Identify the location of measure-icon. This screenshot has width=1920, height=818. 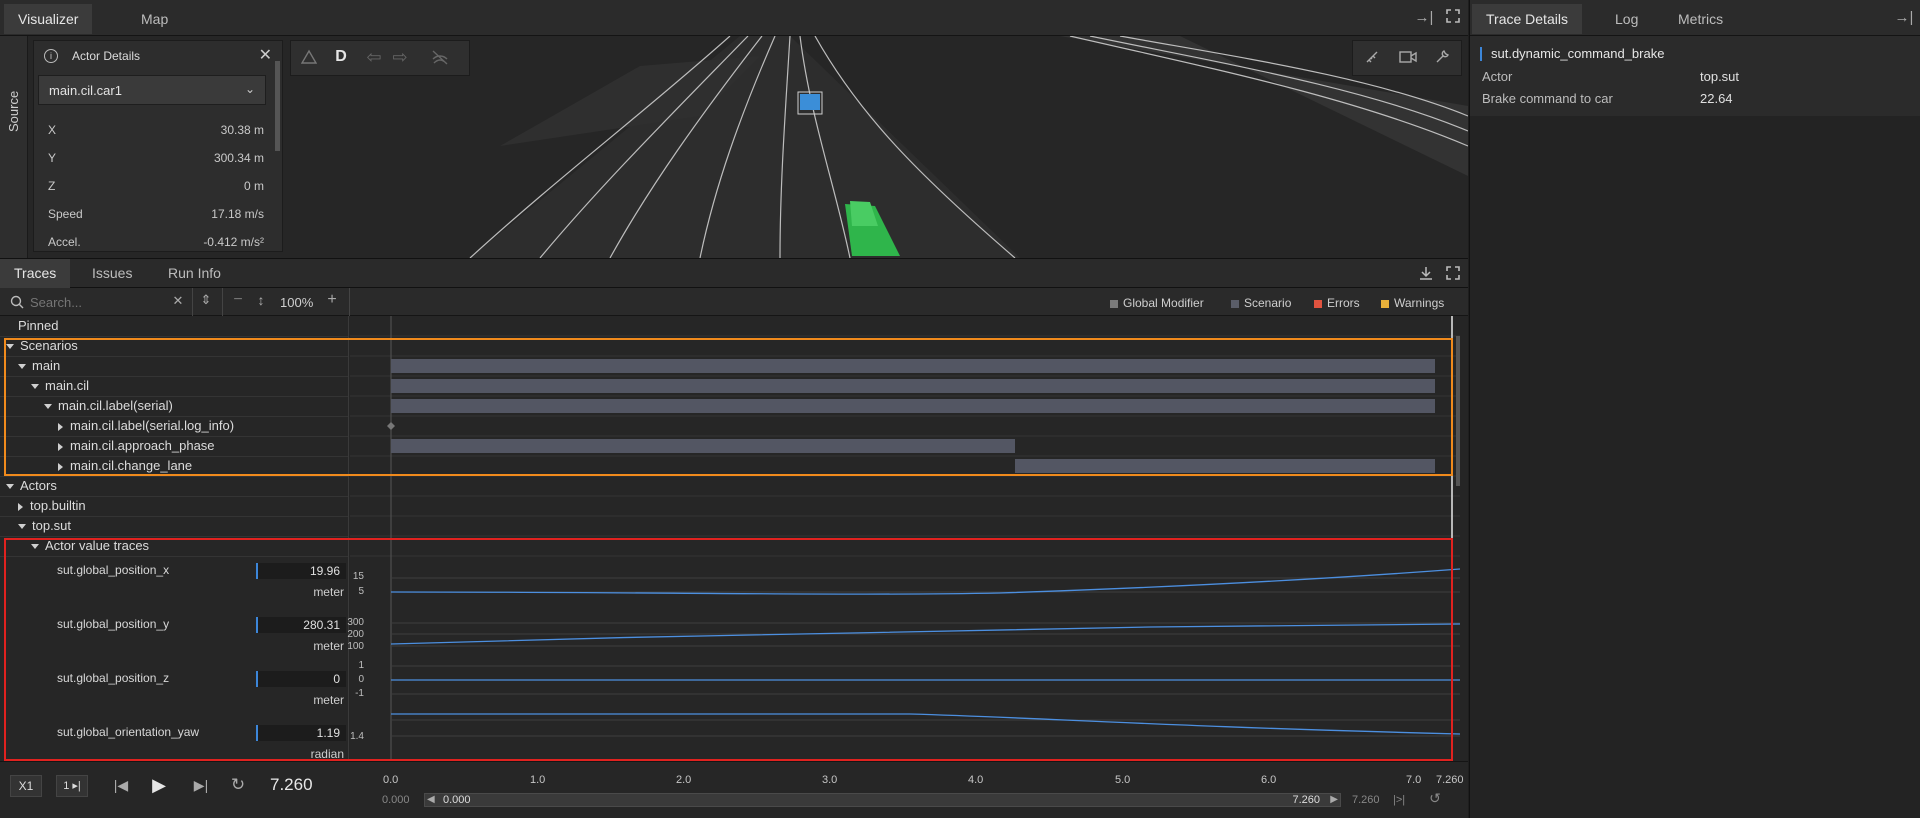
(1372, 59).